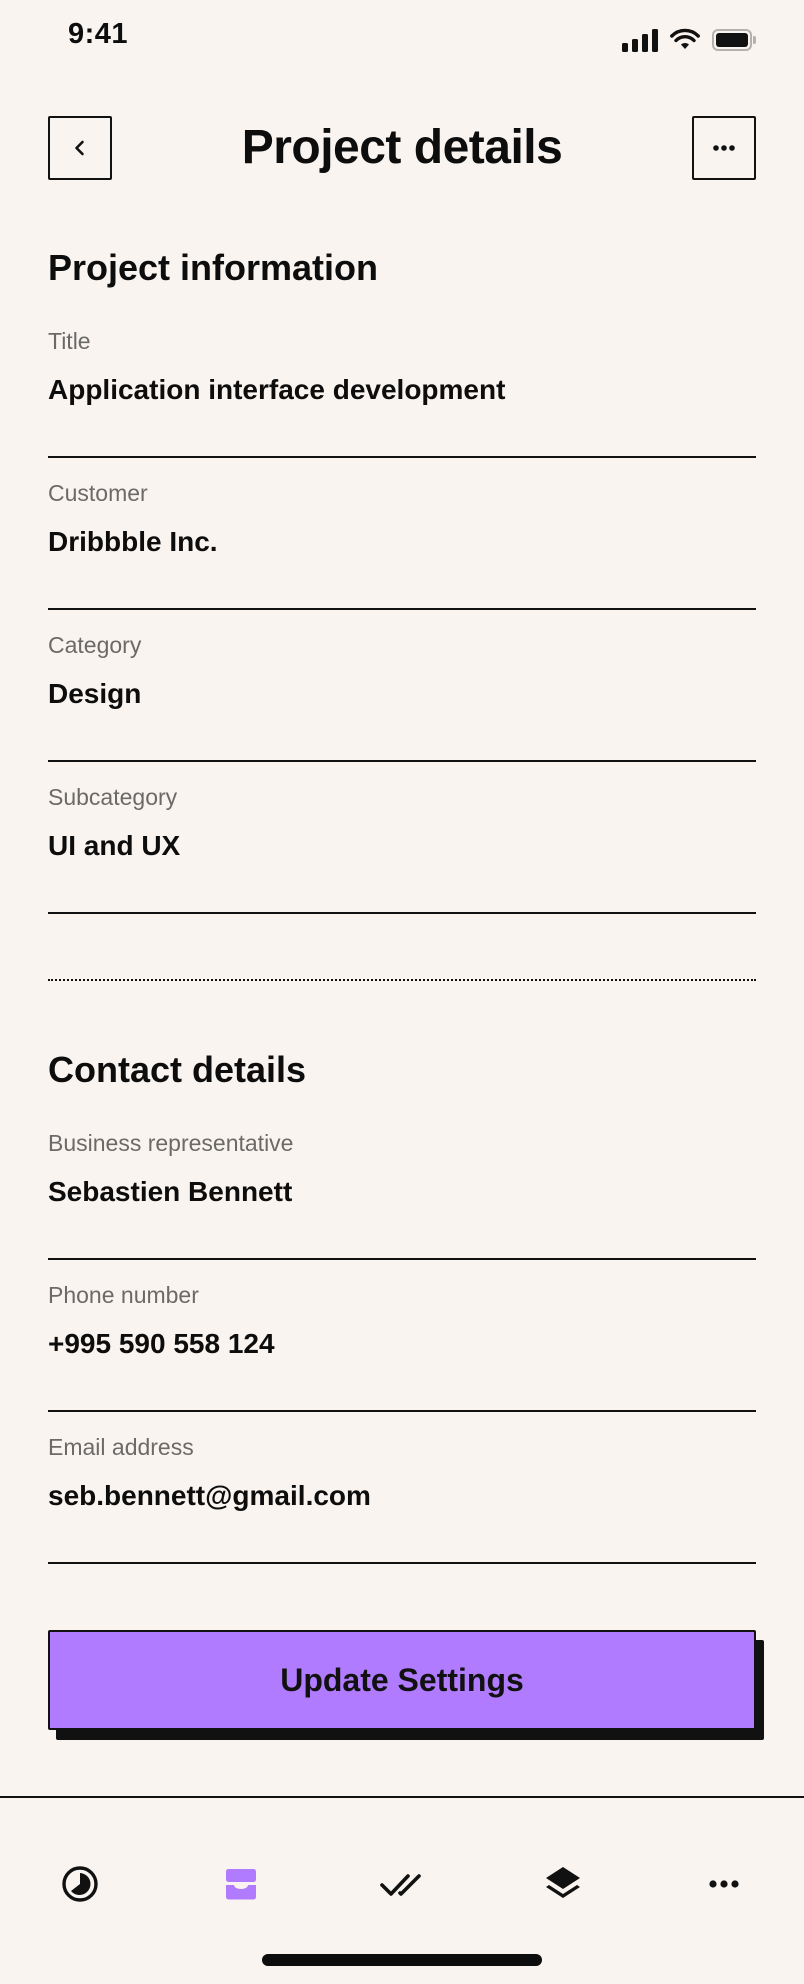 The image size is (804, 1984). I want to click on field-label: Customer, so click(98, 493).